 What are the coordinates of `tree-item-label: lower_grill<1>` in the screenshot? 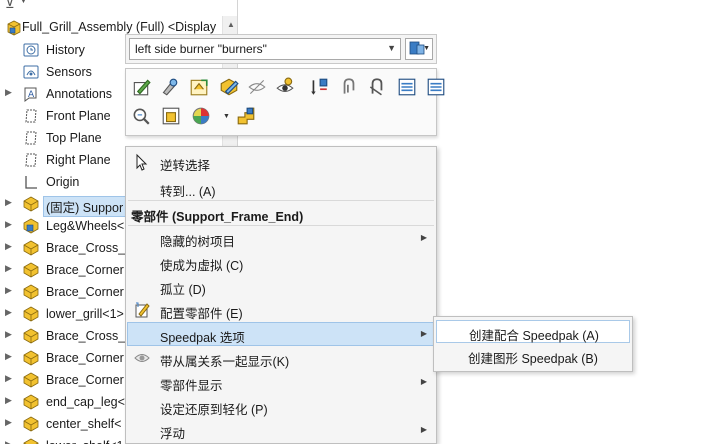 It's located at (85, 314).